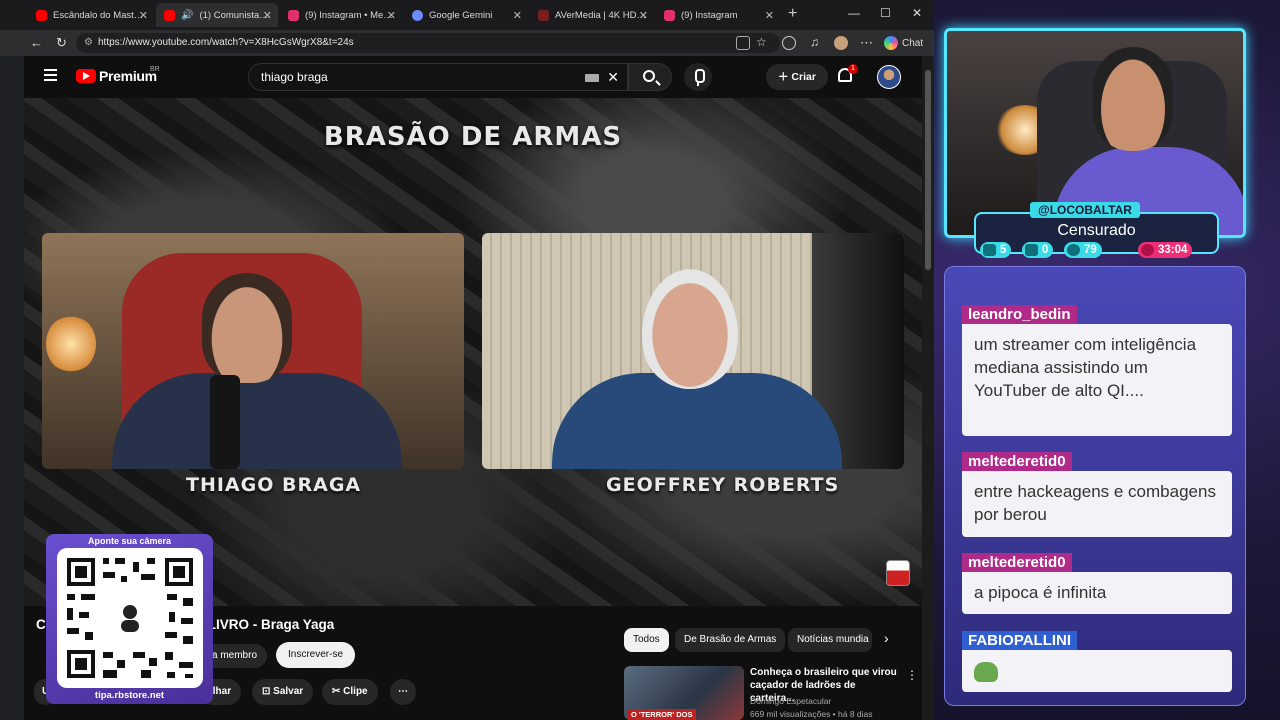  I want to click on guest-camera-left, so click(253, 351).